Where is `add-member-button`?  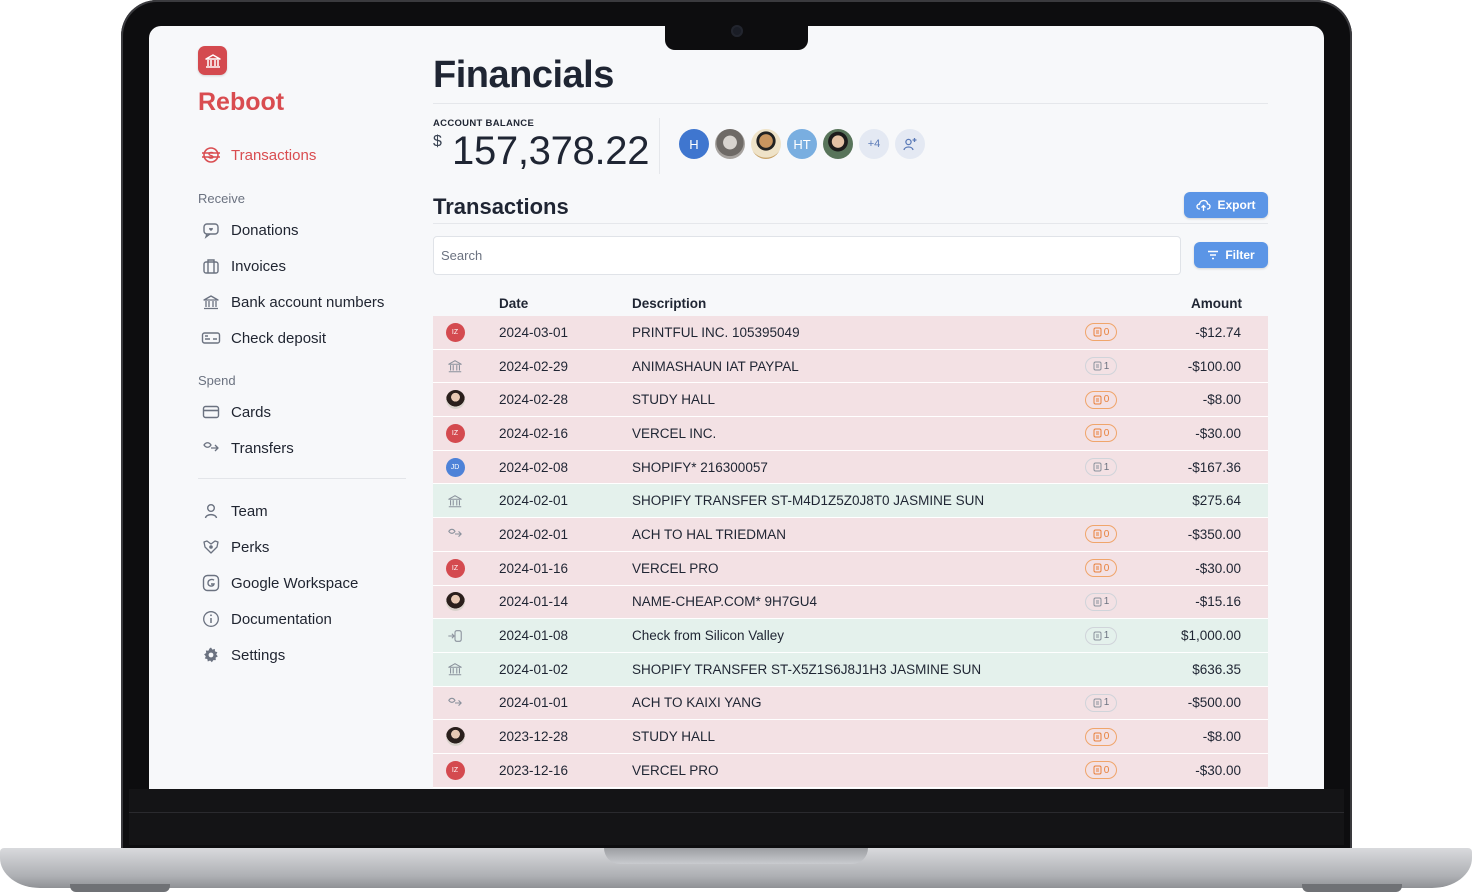
add-member-button is located at coordinates (910, 144).